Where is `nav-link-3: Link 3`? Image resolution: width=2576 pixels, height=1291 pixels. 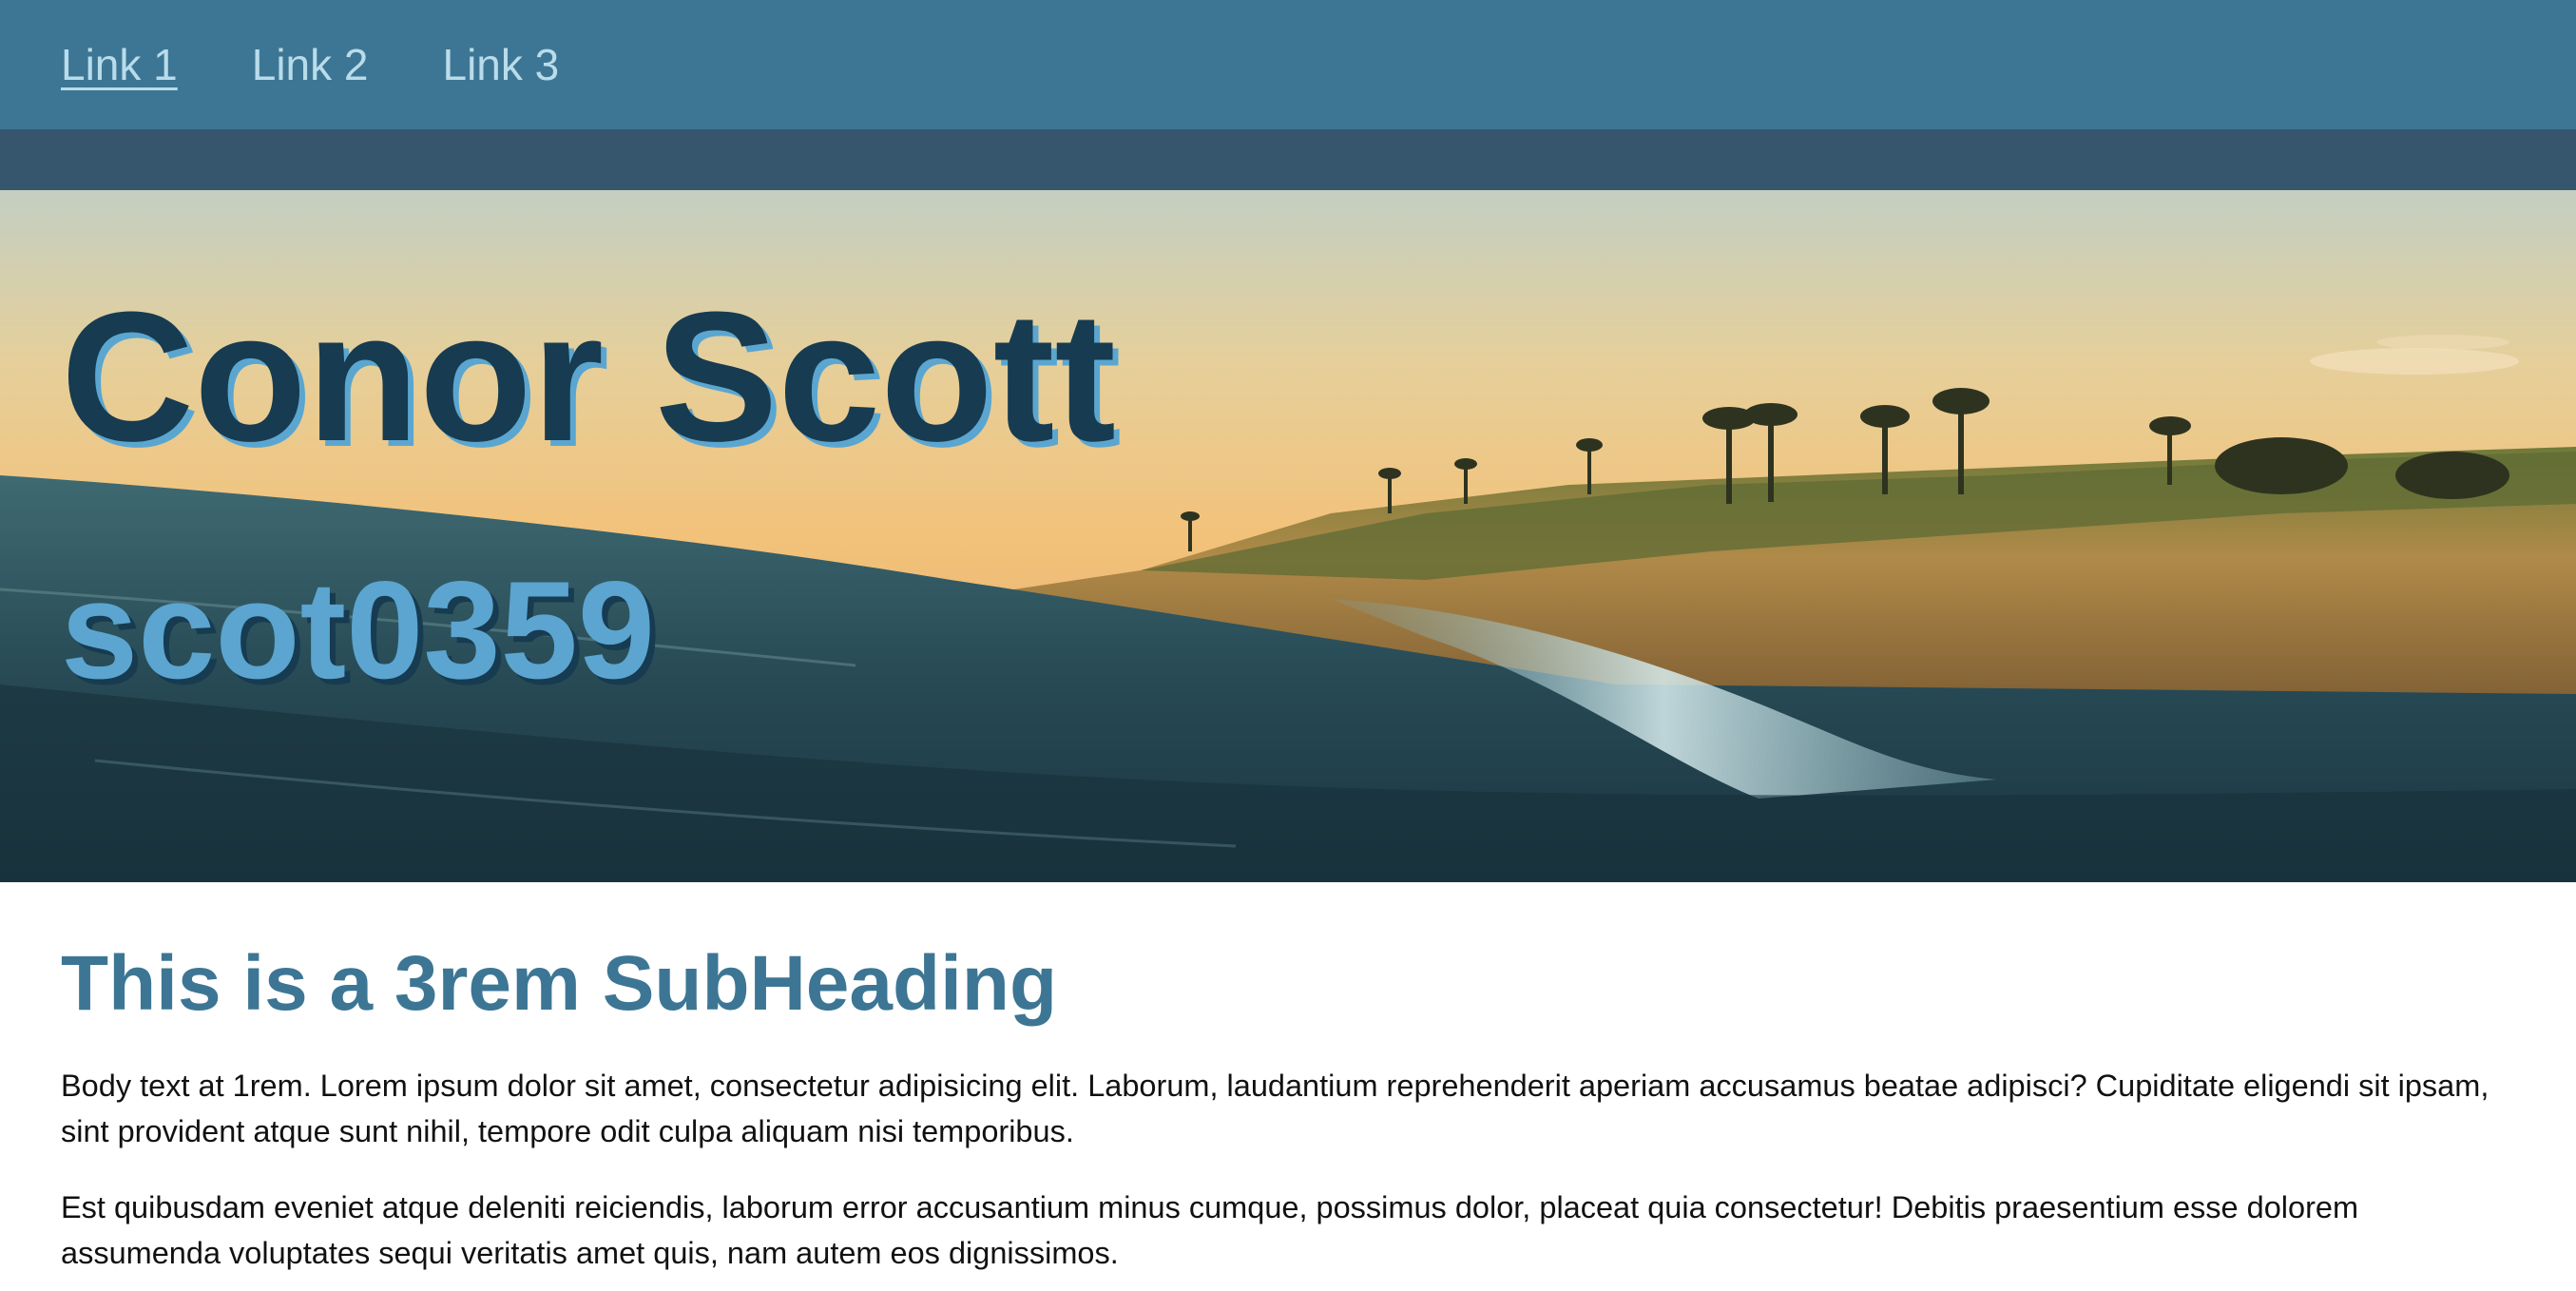
nav-link-3: Link 3 is located at coordinates (502, 65).